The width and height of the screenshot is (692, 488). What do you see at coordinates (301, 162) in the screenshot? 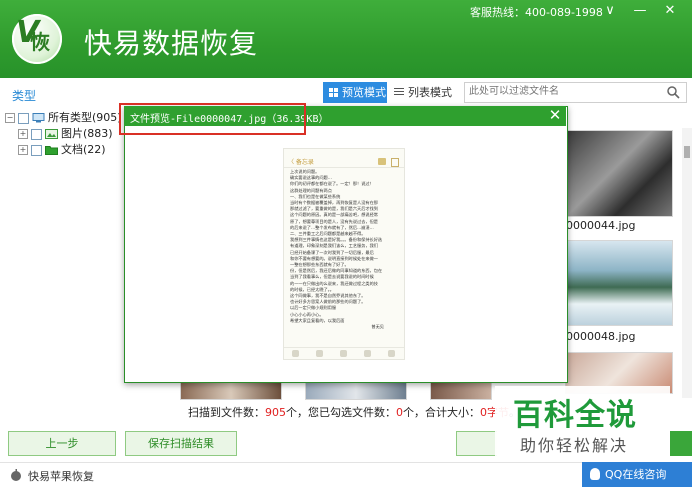
I see `phone-back-link: 〈 备忘录` at bounding box center [301, 162].